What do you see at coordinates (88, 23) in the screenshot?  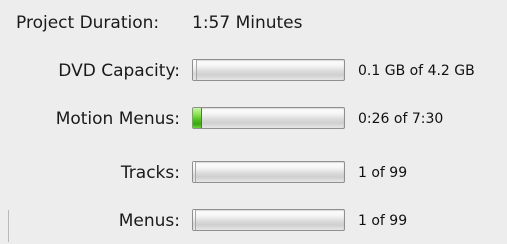 I see `project-duration-label: Project Duration:` at bounding box center [88, 23].